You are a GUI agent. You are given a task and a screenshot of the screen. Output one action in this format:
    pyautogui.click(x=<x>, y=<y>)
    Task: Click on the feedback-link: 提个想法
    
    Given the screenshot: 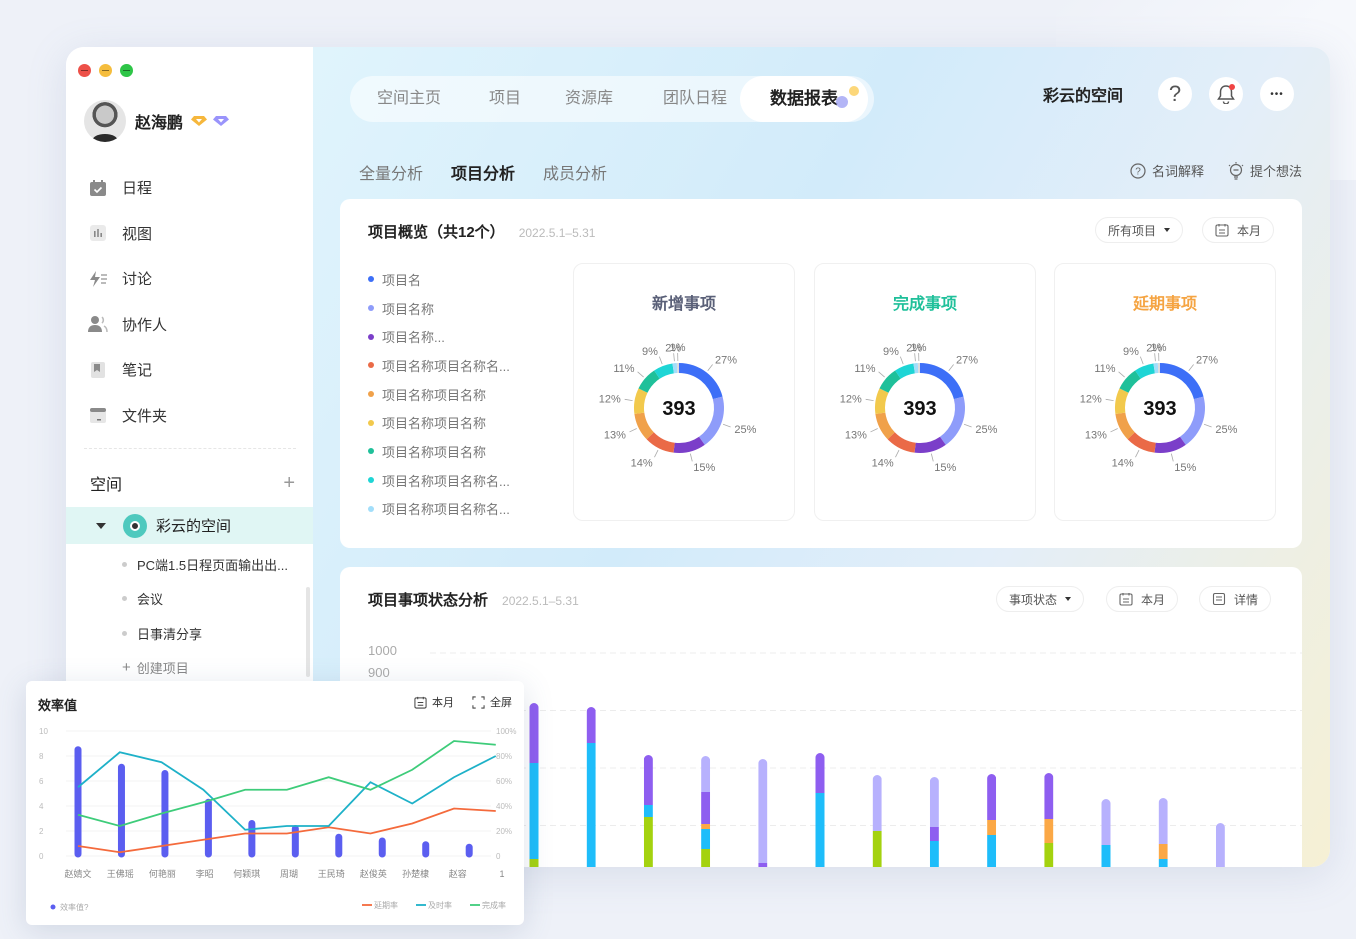 What is the action you would take?
    pyautogui.click(x=1265, y=170)
    